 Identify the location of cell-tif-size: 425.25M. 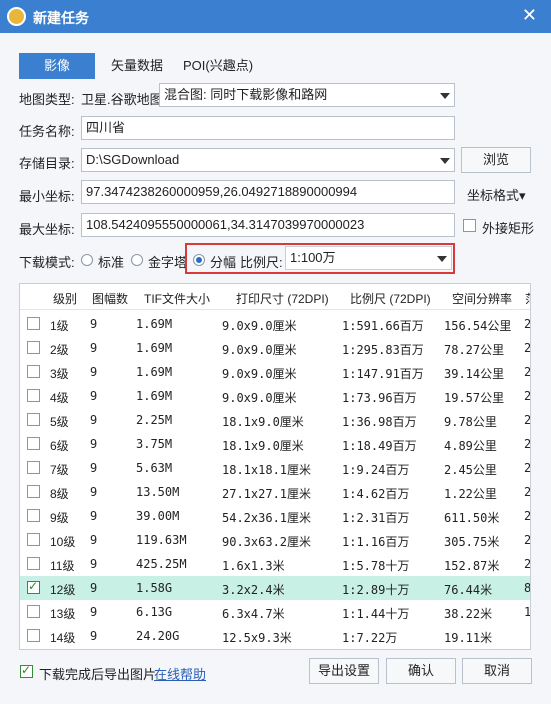
(161, 564).